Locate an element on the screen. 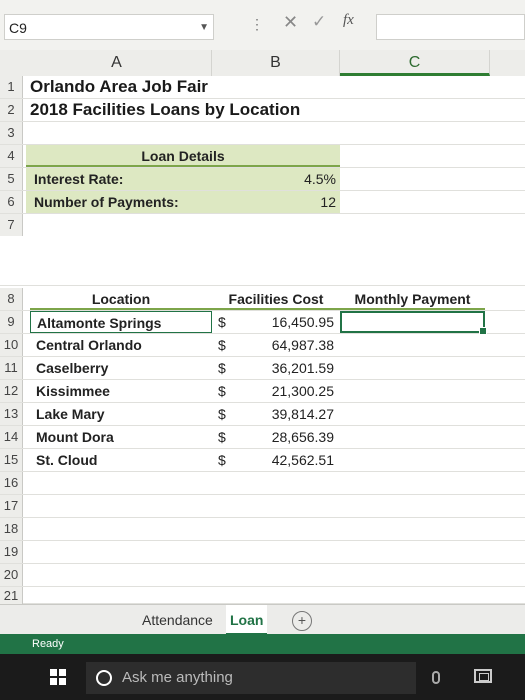 Image resolution: width=525 pixels, height=700 pixels. row-number: 10 is located at coordinates (11, 345).